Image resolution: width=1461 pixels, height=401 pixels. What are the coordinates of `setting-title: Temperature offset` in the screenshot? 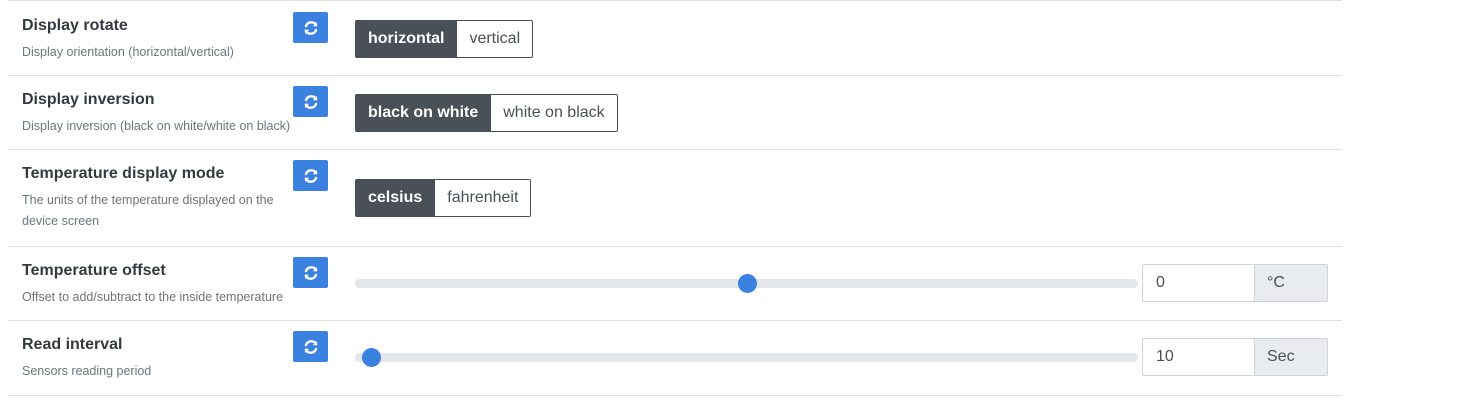 It's located at (94, 270).